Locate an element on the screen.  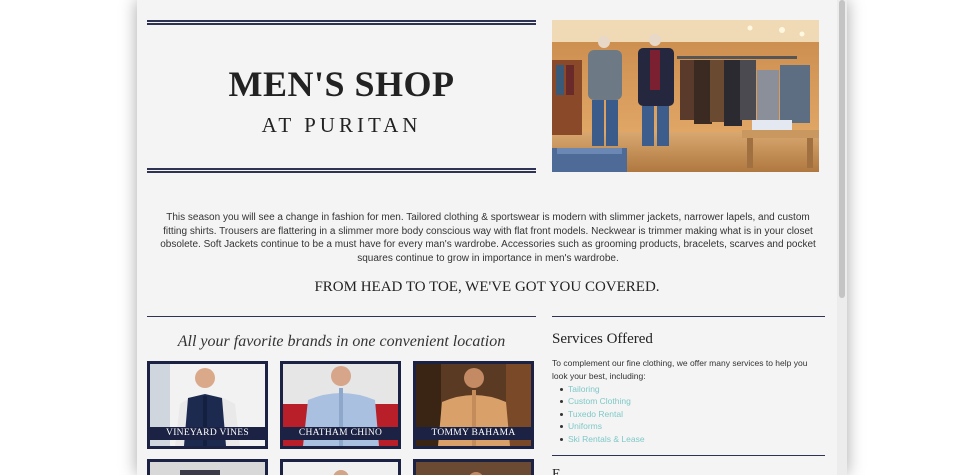
brand-tile-tommy-bahama: TOMMY BAHAMA is located at coordinates (473, 405).